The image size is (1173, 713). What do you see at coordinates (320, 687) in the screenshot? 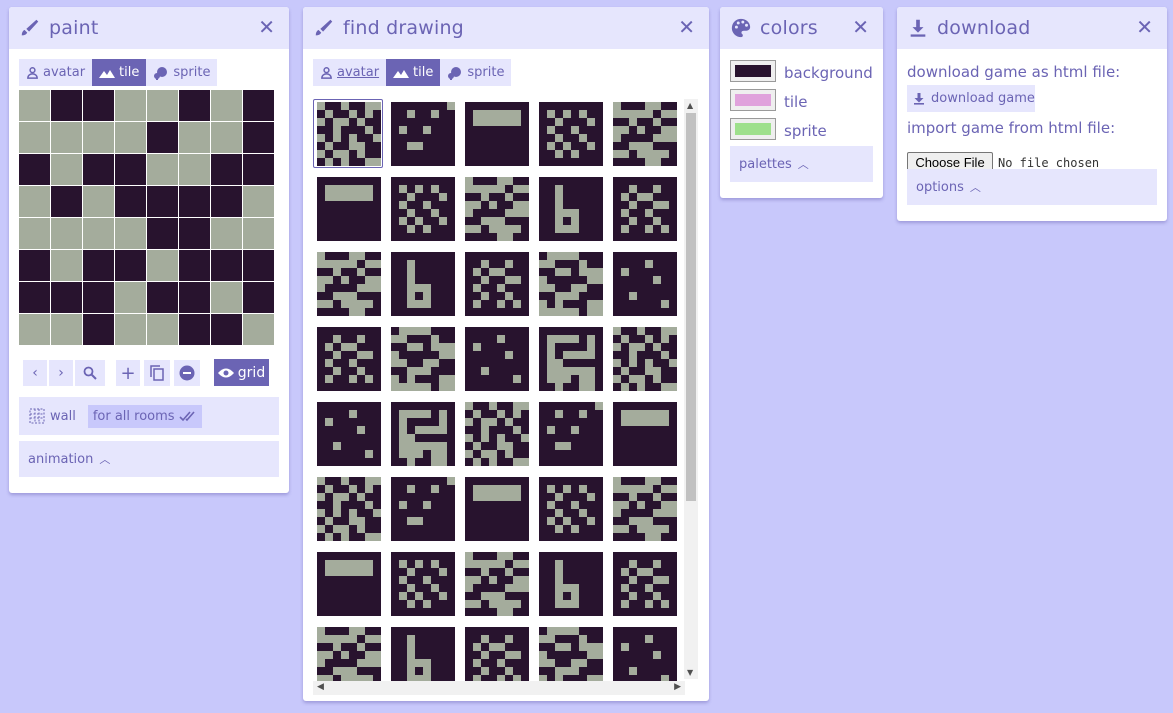
I see `scroll-left-icon: ◀` at bounding box center [320, 687].